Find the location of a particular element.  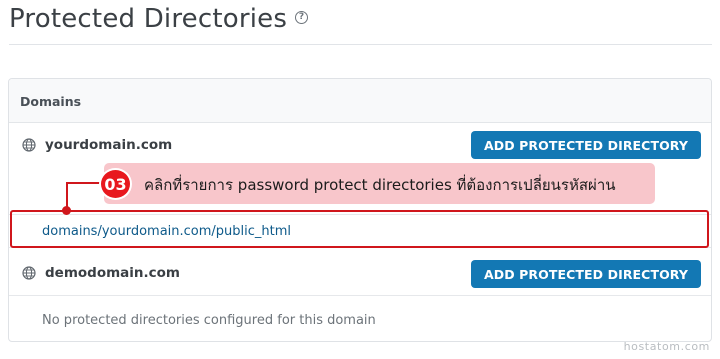

protected-directory-link: domains/yourdomain.com/public_html is located at coordinates (166, 231).